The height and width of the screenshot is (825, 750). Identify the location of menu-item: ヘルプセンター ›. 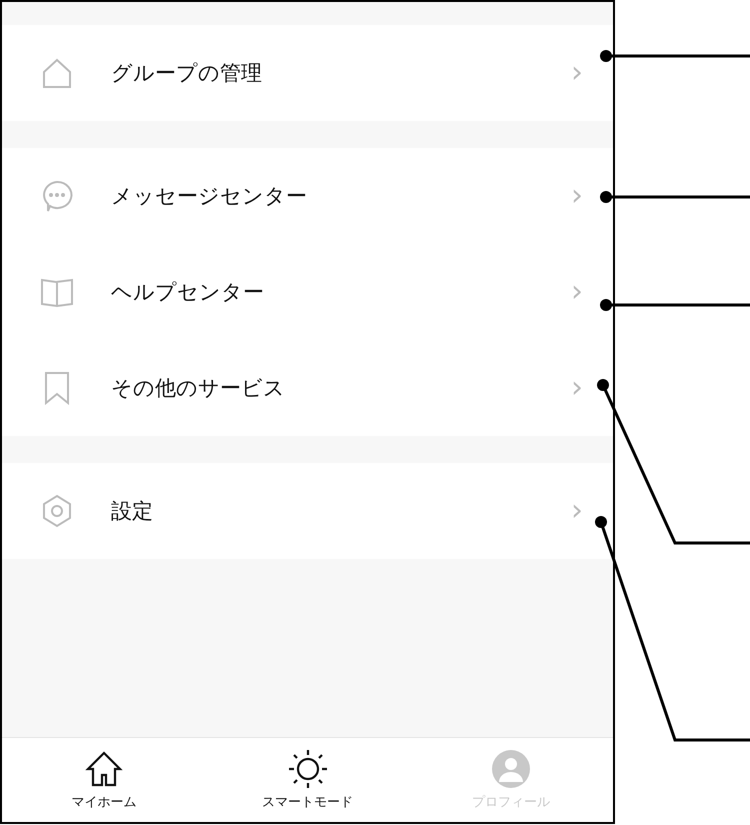
(307, 292).